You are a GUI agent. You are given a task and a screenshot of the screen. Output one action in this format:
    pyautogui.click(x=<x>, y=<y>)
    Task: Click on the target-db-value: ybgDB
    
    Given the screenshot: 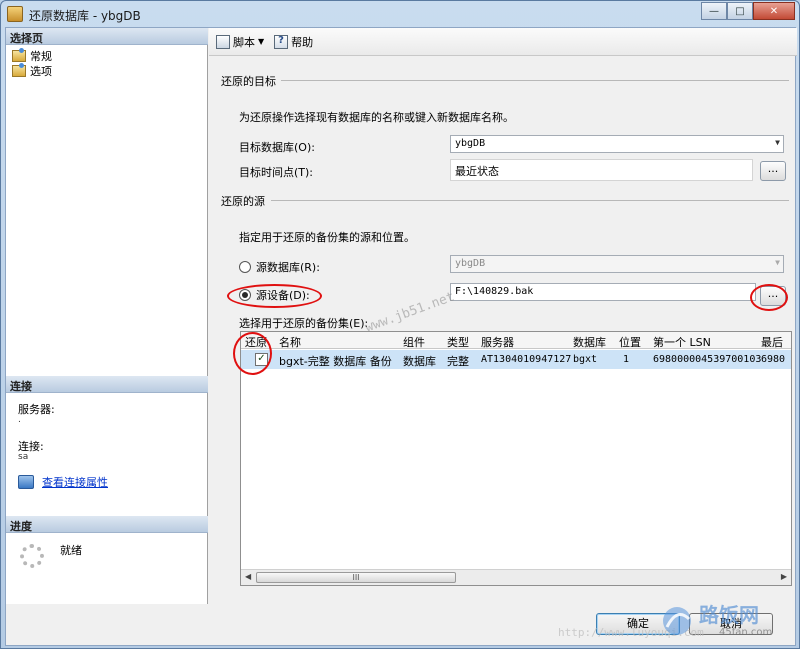 What is the action you would take?
    pyautogui.click(x=470, y=143)
    